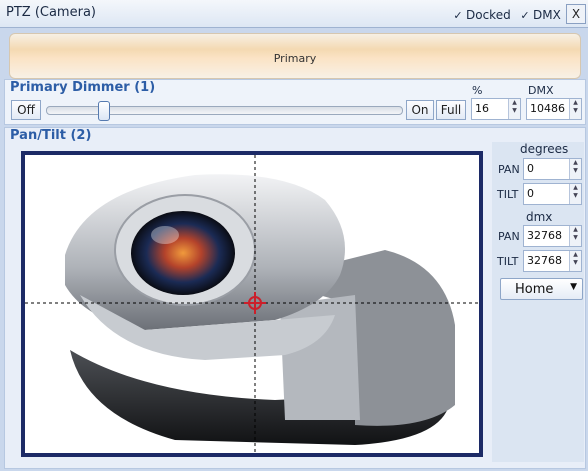  I want to click on percent-input: 16 ▲ ▼, so click(496, 109).